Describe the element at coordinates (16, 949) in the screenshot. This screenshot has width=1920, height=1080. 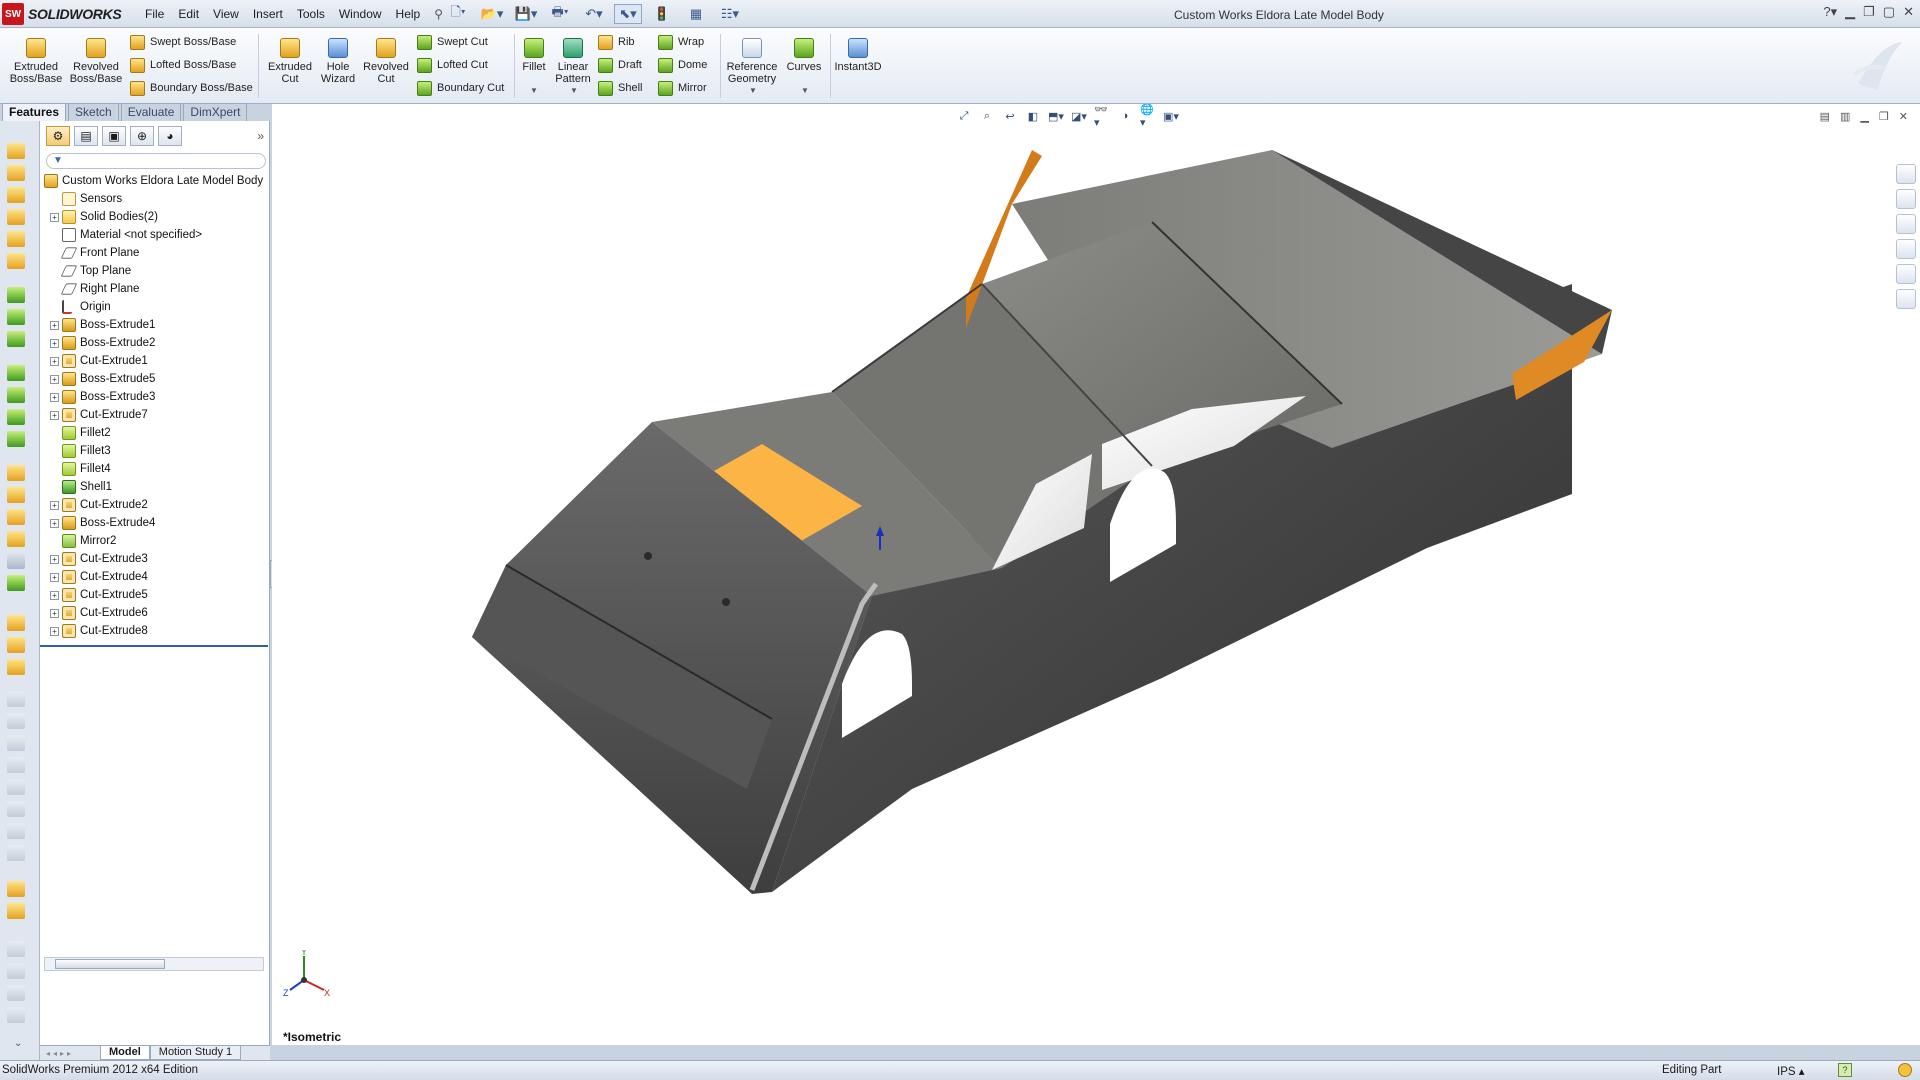
I see `move-face-icon` at that location.